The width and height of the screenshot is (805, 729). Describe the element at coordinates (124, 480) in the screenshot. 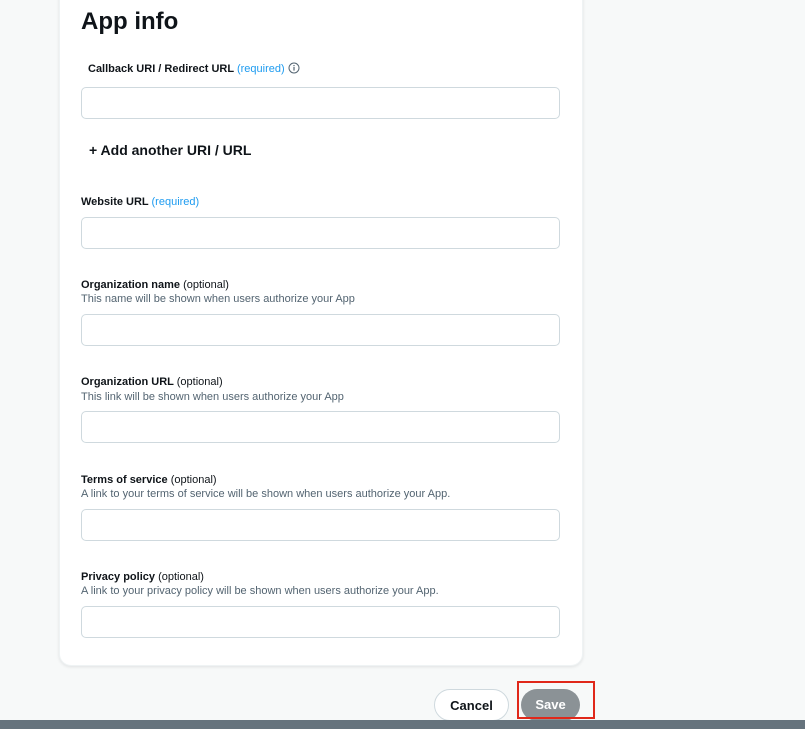

I see `terms-of-service-label-text: Terms of service` at that location.